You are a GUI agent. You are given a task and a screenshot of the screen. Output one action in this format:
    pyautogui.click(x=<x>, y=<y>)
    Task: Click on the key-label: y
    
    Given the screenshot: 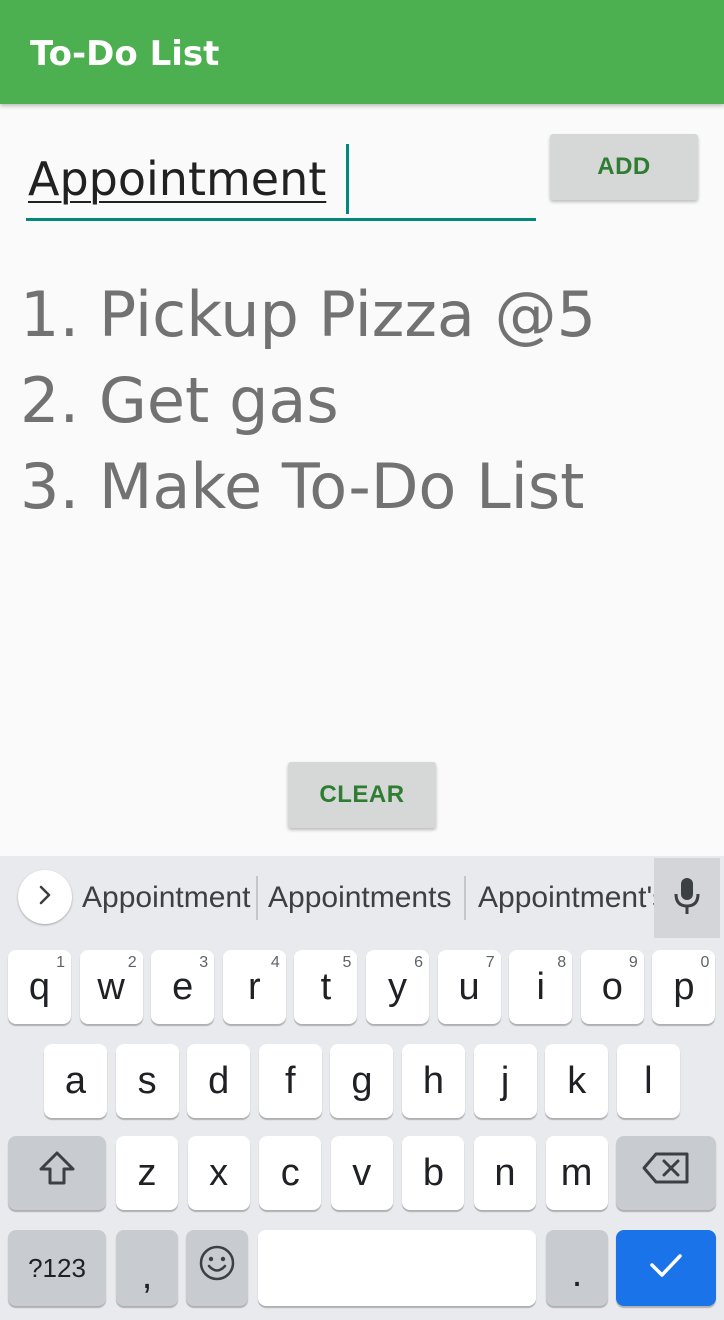 What is the action you would take?
    pyautogui.click(x=397, y=986)
    